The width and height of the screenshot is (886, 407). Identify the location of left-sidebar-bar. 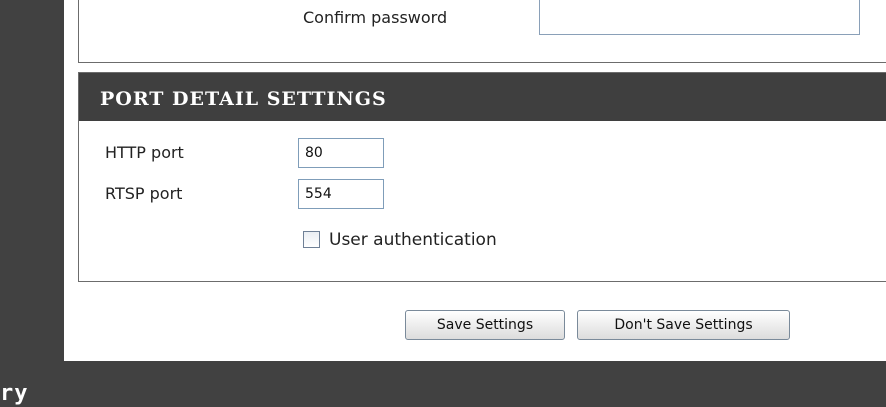
(32, 203).